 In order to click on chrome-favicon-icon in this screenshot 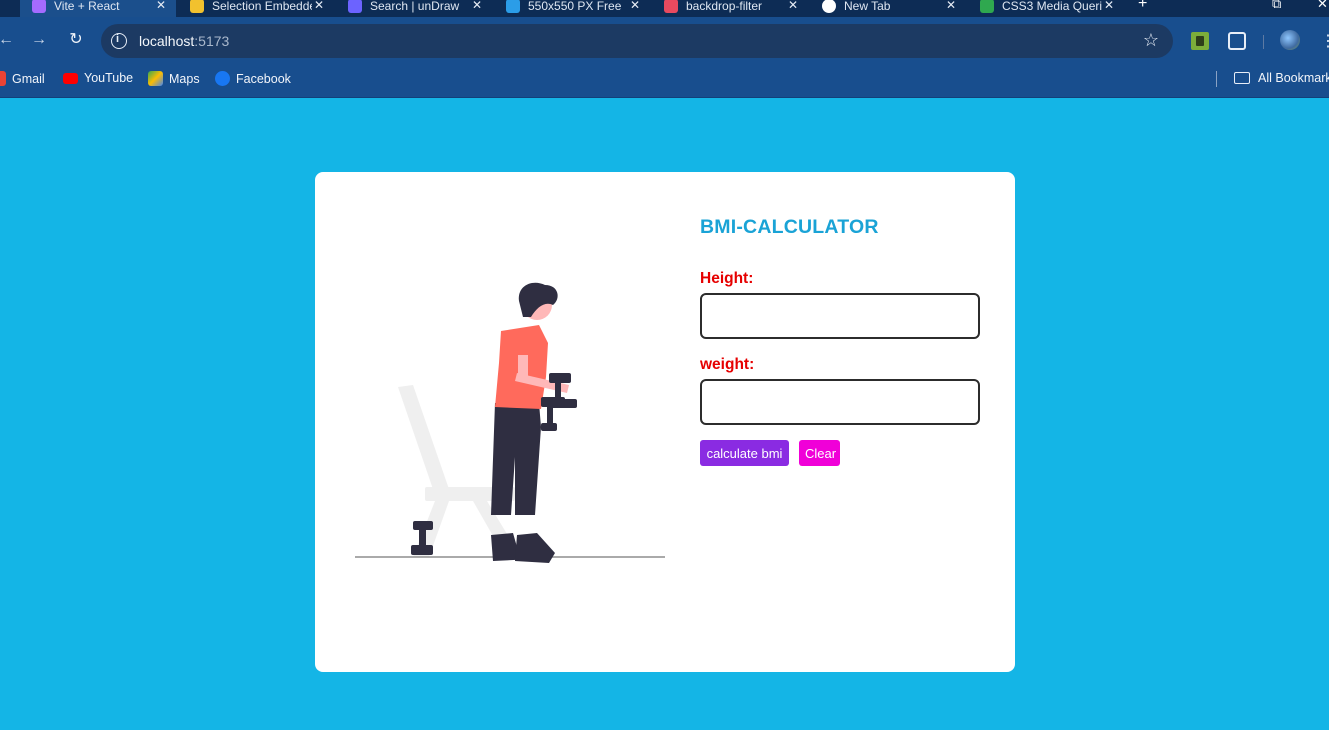, I will do `click(829, 6)`.